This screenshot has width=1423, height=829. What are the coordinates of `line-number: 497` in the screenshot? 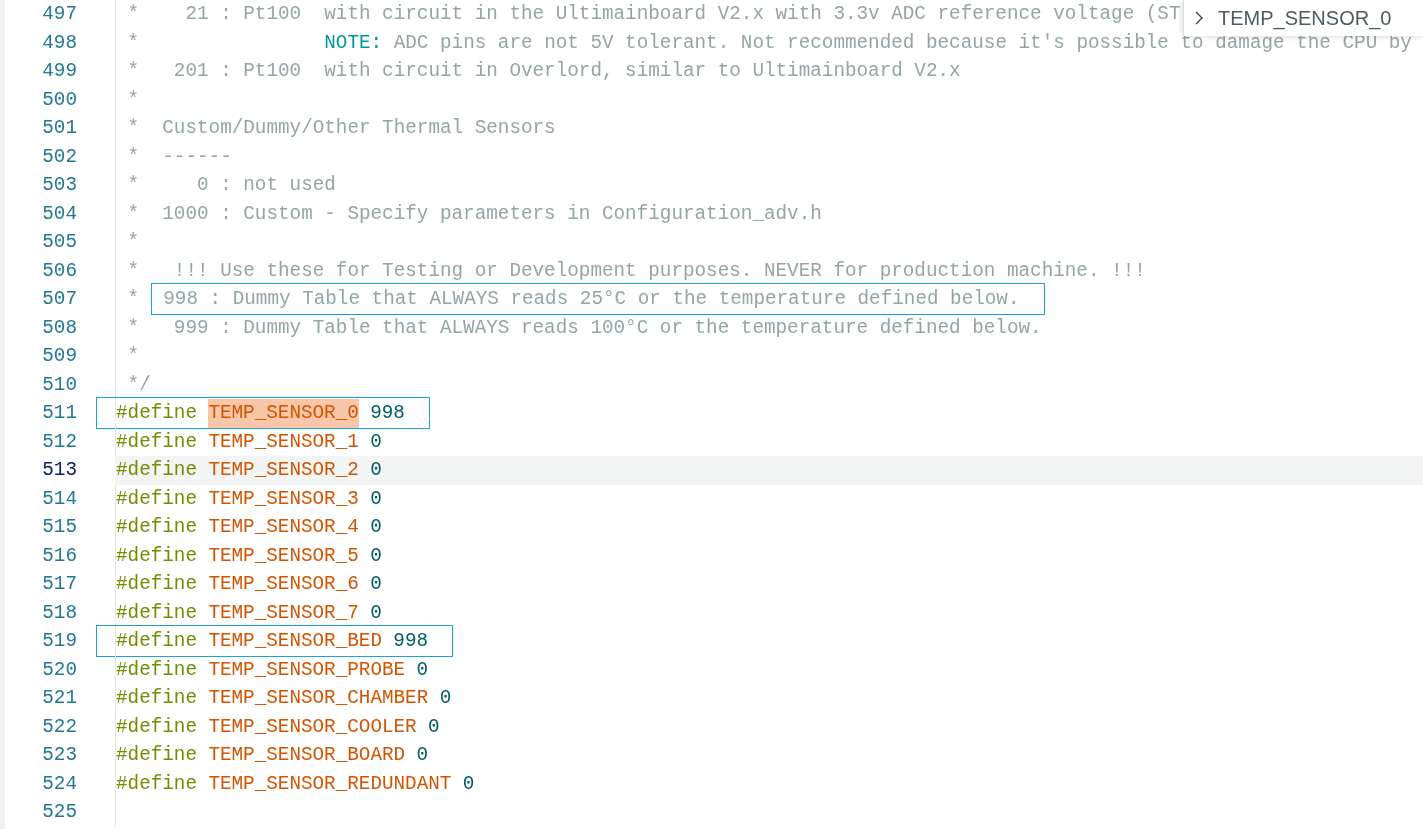 It's located at (59, 14).